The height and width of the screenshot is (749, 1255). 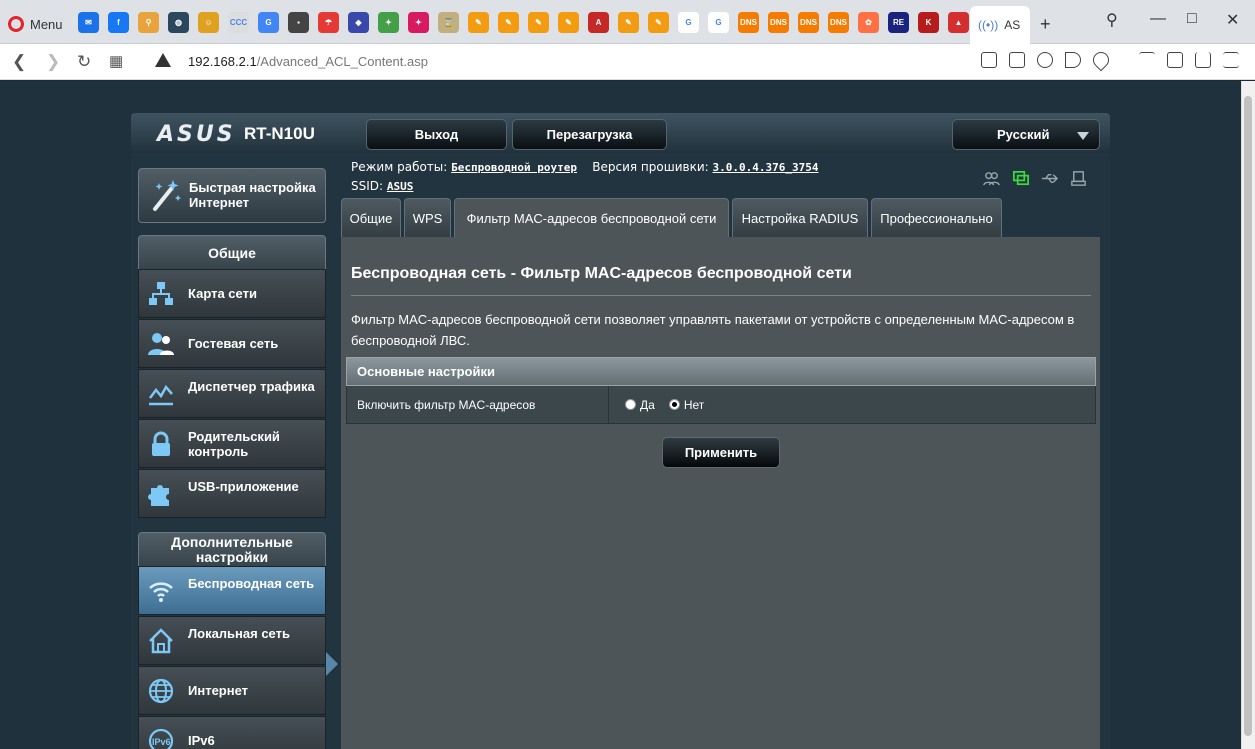 I want to click on k-icon: K, so click(x=928, y=22).